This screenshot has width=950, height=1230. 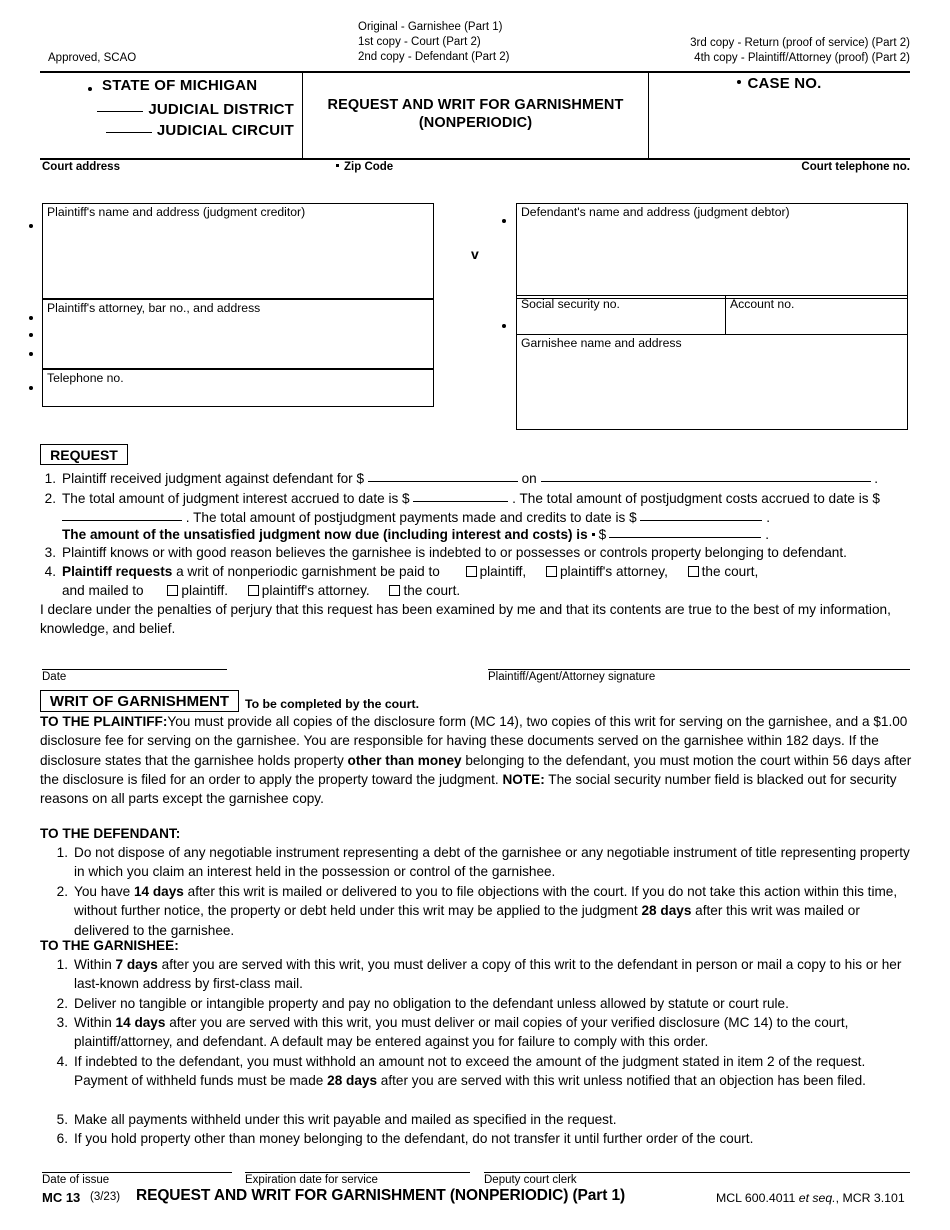 I want to click on ssn-box: Social security no., so click(x=621, y=315).